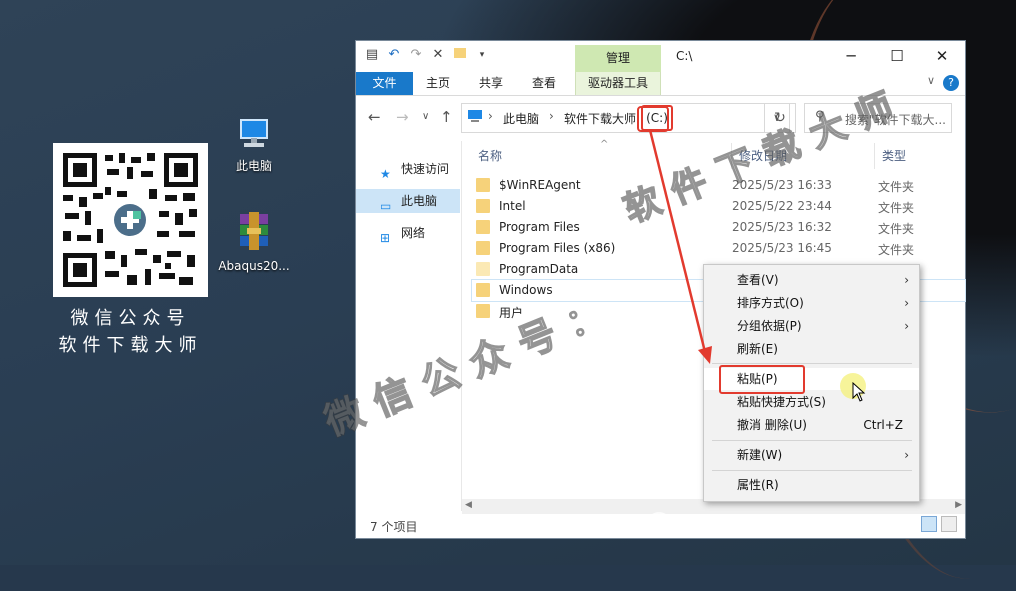 This screenshot has height=591, width=1016. Describe the element at coordinates (425, 116) in the screenshot. I see `recent-locations-chevron-icon: ∨` at that location.